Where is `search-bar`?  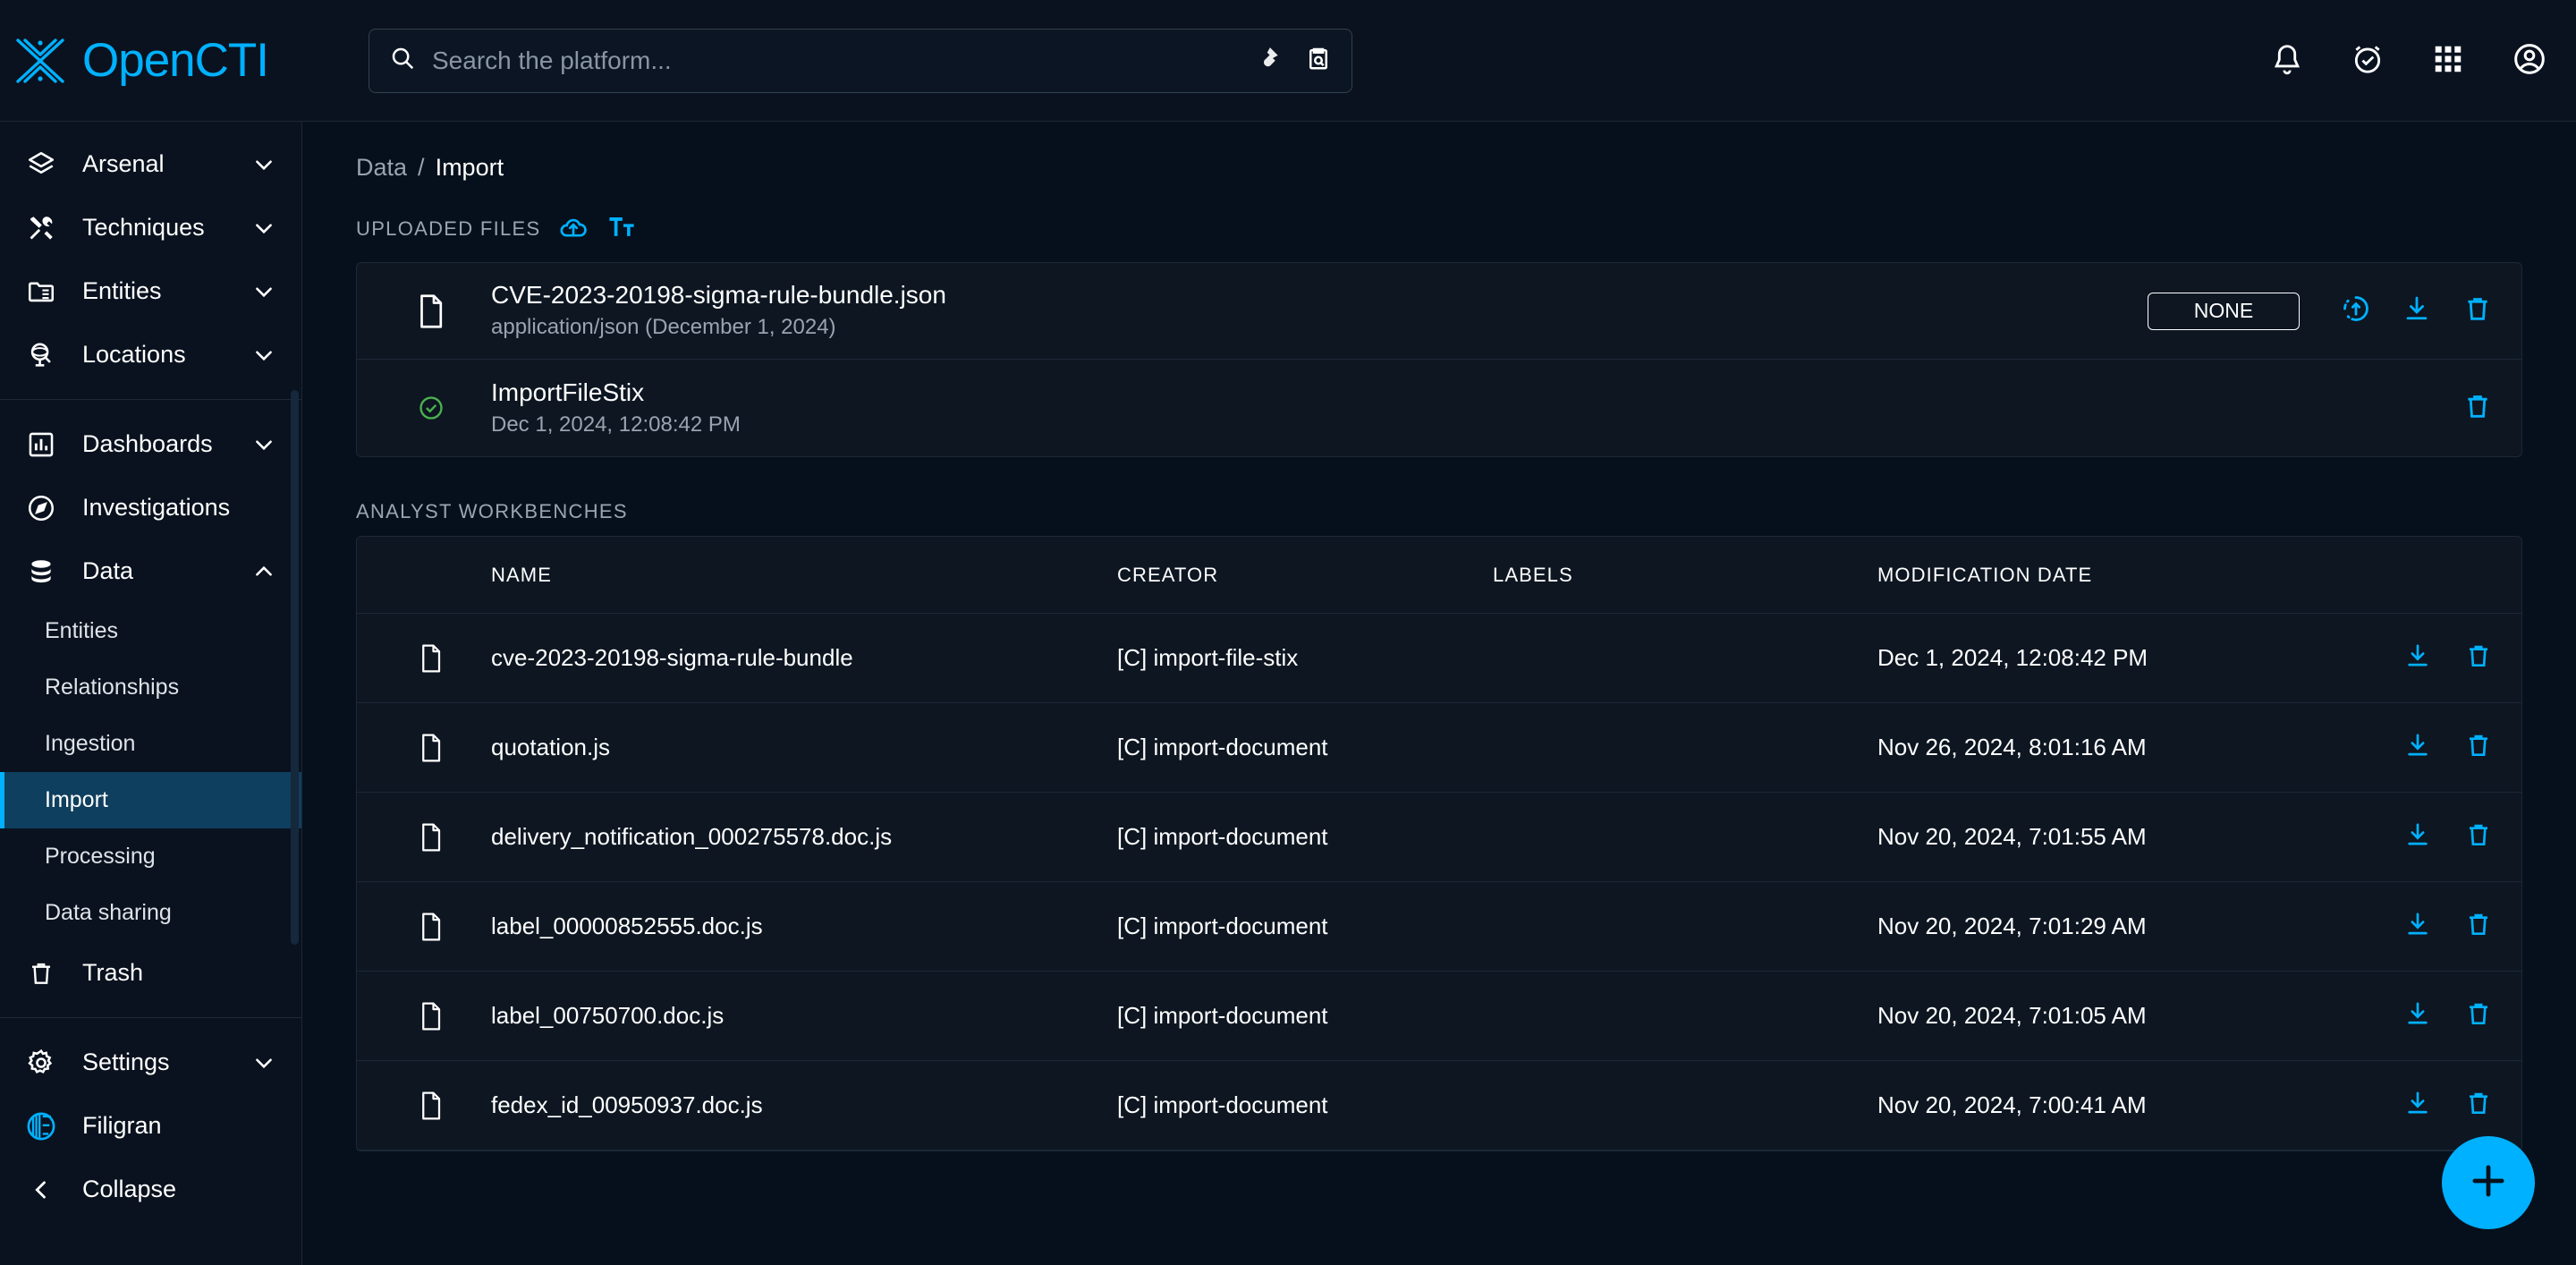 search-bar is located at coordinates (860, 60).